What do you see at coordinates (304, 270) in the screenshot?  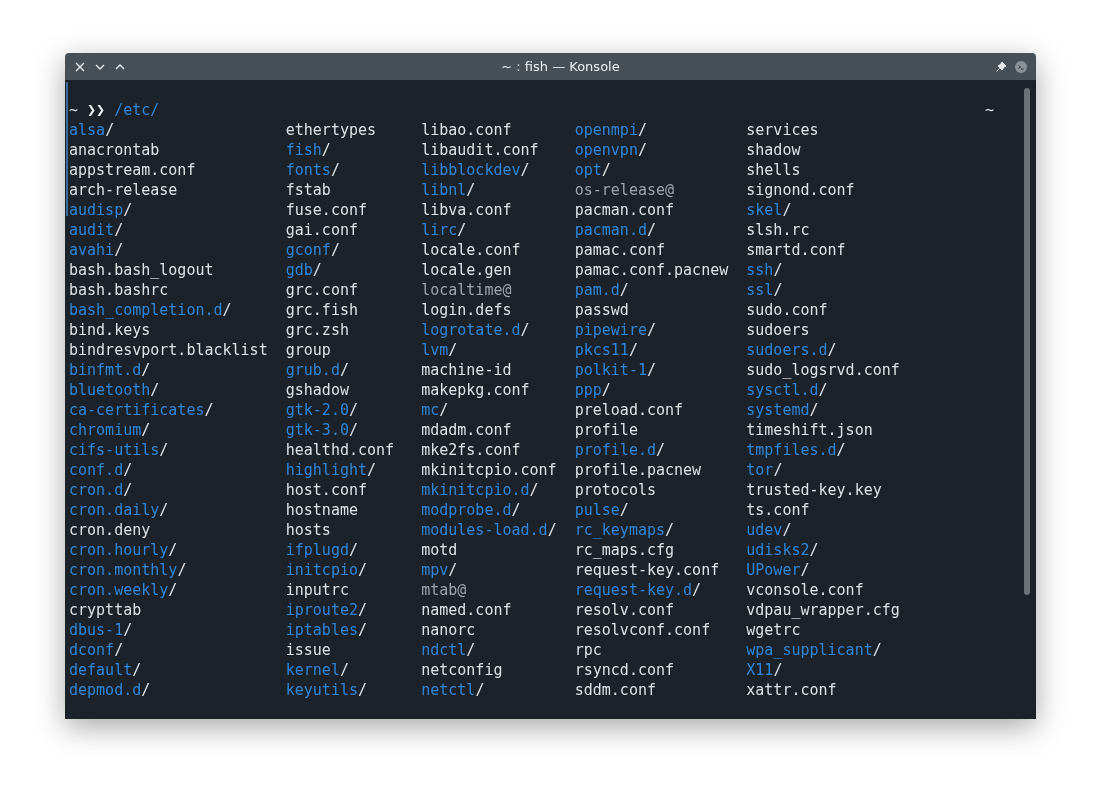 I see `directory-entry: gdb/` at bounding box center [304, 270].